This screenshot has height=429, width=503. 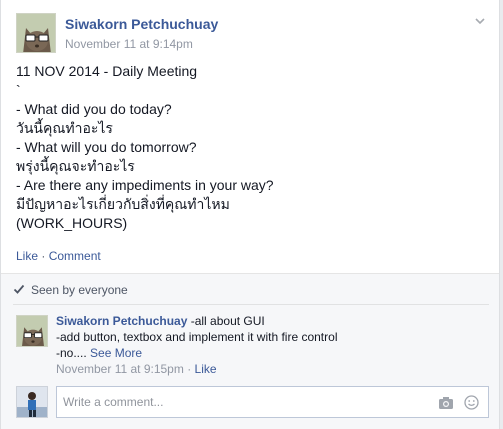 What do you see at coordinates (36, 33) in the screenshot?
I see `author-avatar` at bounding box center [36, 33].